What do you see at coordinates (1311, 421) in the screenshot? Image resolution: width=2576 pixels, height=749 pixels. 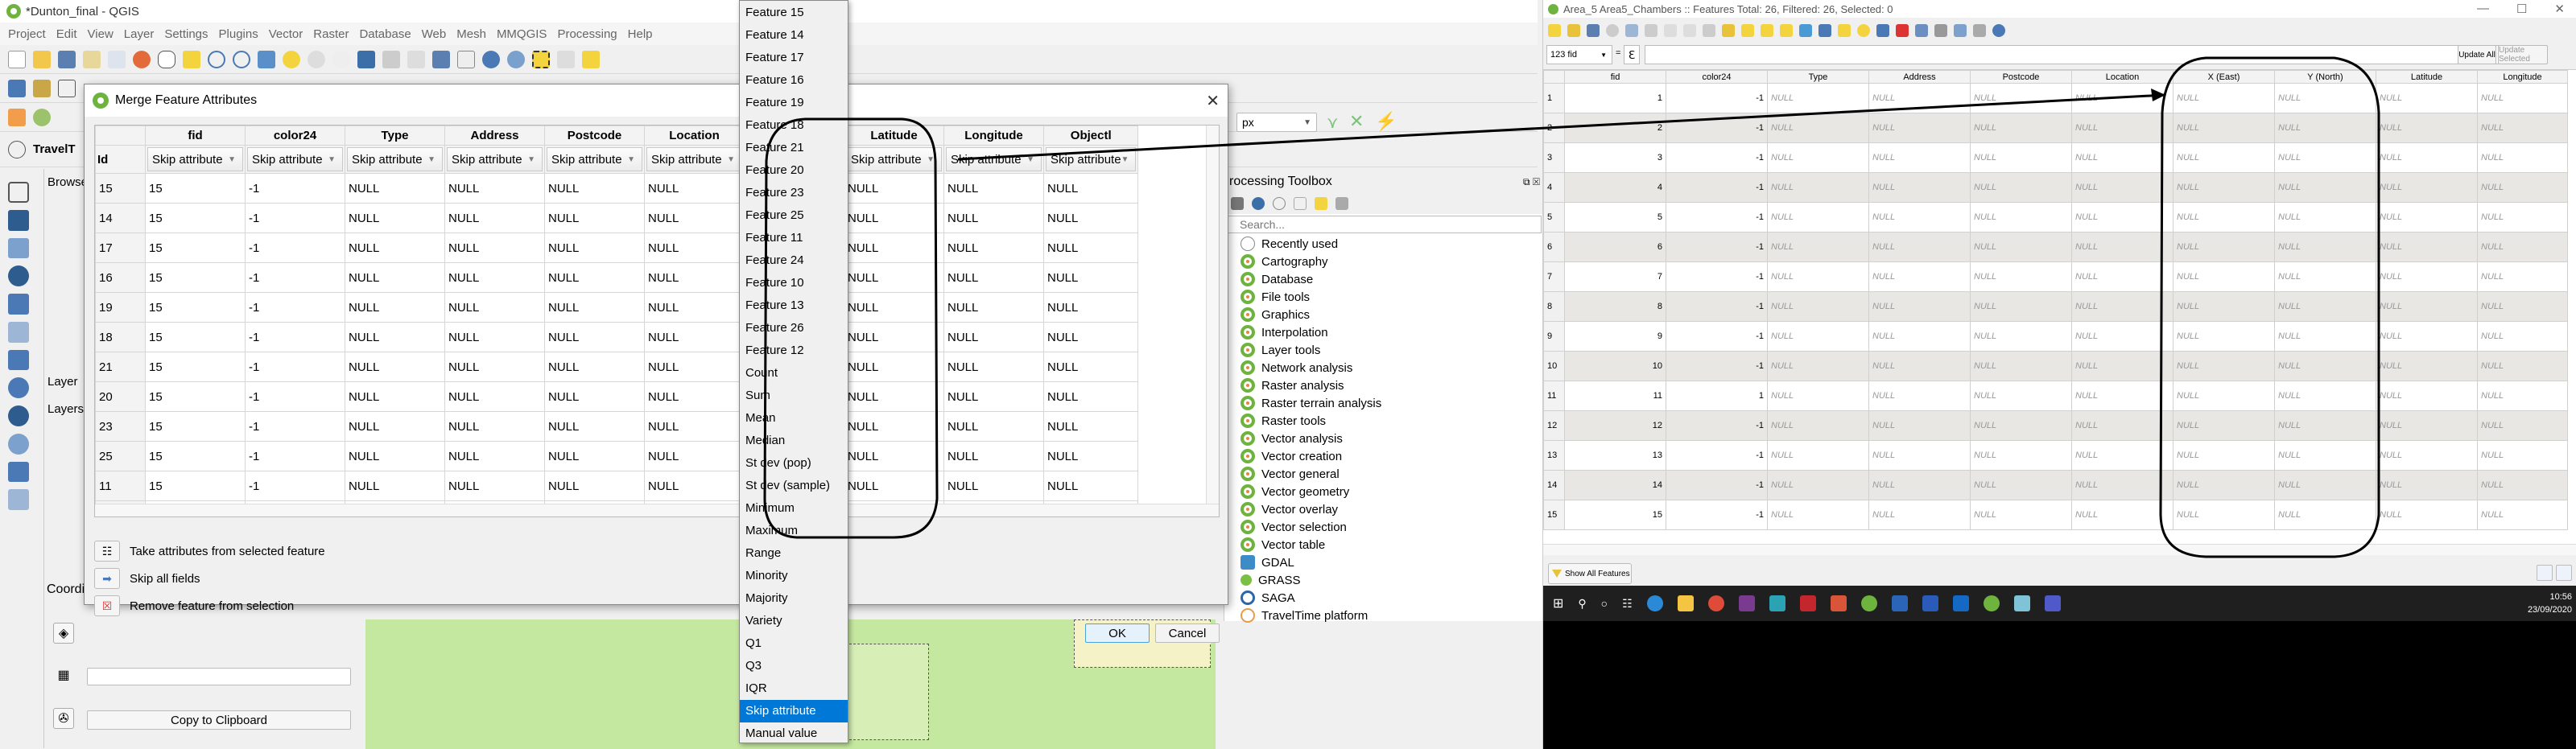 I see `toolbox-item: Raster tools` at bounding box center [1311, 421].